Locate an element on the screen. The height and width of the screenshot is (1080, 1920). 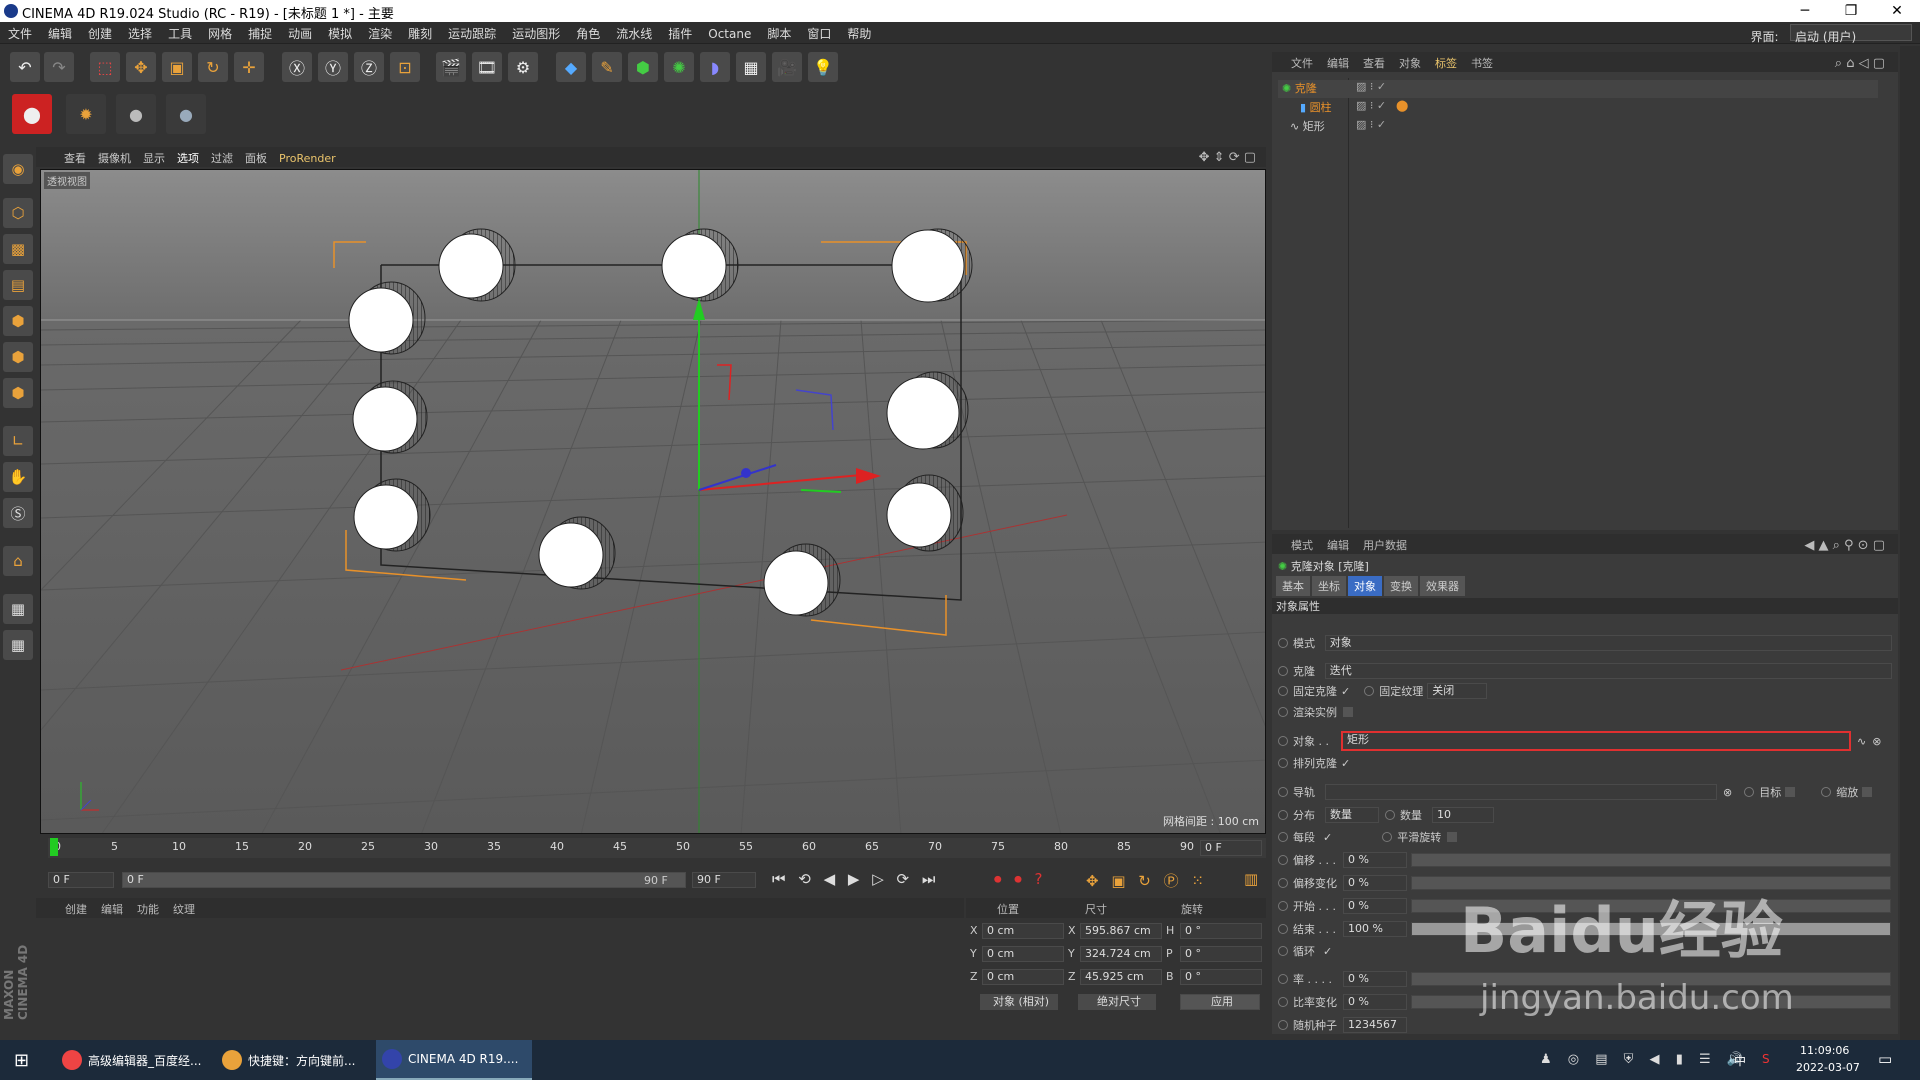
loop-checkbox: ✓ is located at coordinates (1327, 951).